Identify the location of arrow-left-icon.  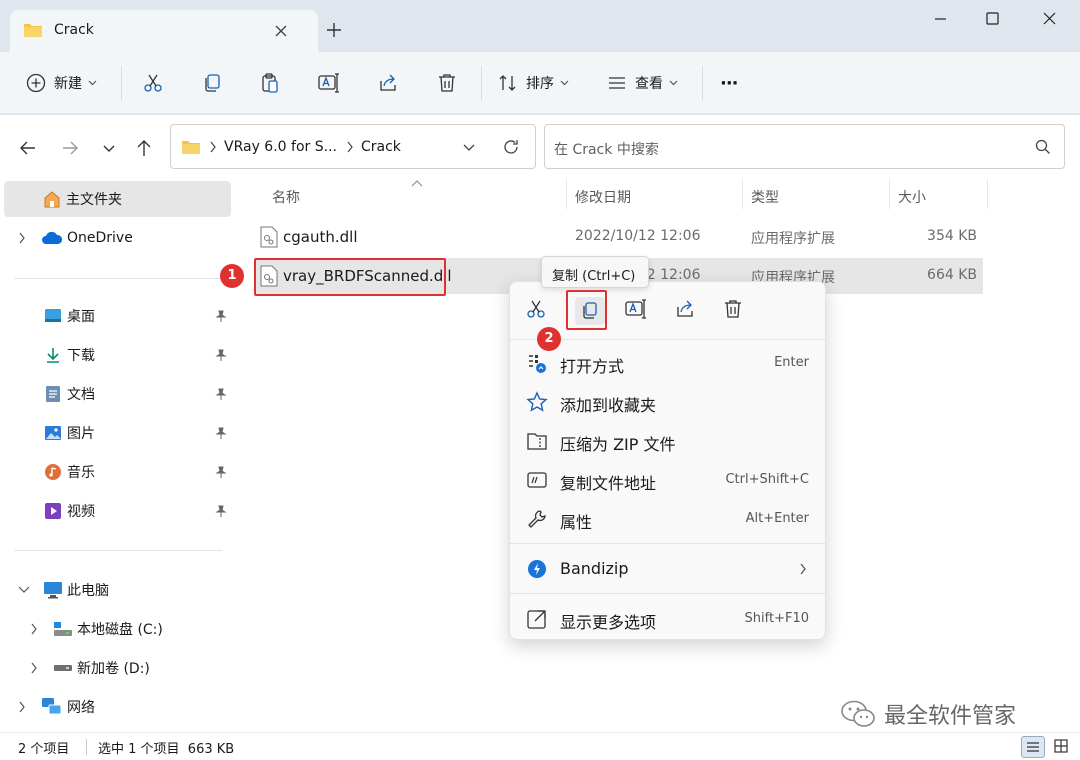
(27, 148).